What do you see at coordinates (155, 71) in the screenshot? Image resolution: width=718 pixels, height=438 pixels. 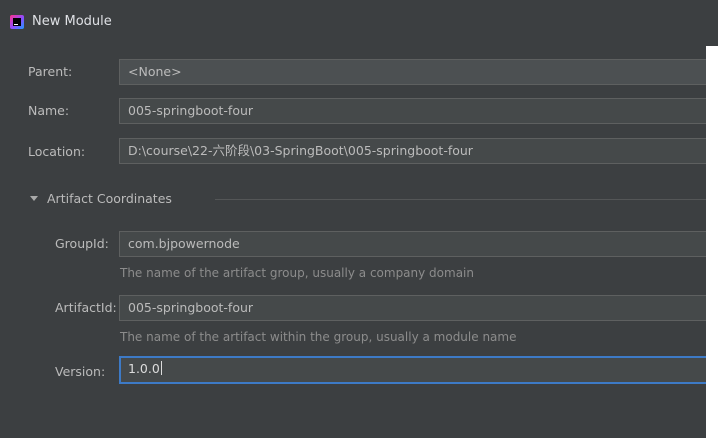 I see `parent-select-value: <None>` at bounding box center [155, 71].